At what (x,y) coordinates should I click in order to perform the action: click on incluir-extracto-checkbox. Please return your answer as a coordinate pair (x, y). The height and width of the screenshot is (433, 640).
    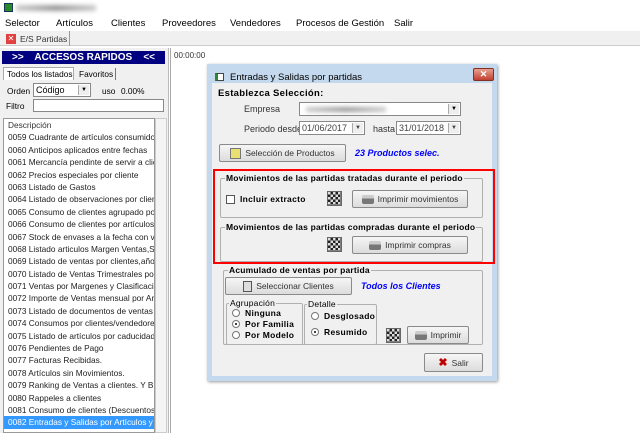
    Looking at the image, I should click on (230, 199).